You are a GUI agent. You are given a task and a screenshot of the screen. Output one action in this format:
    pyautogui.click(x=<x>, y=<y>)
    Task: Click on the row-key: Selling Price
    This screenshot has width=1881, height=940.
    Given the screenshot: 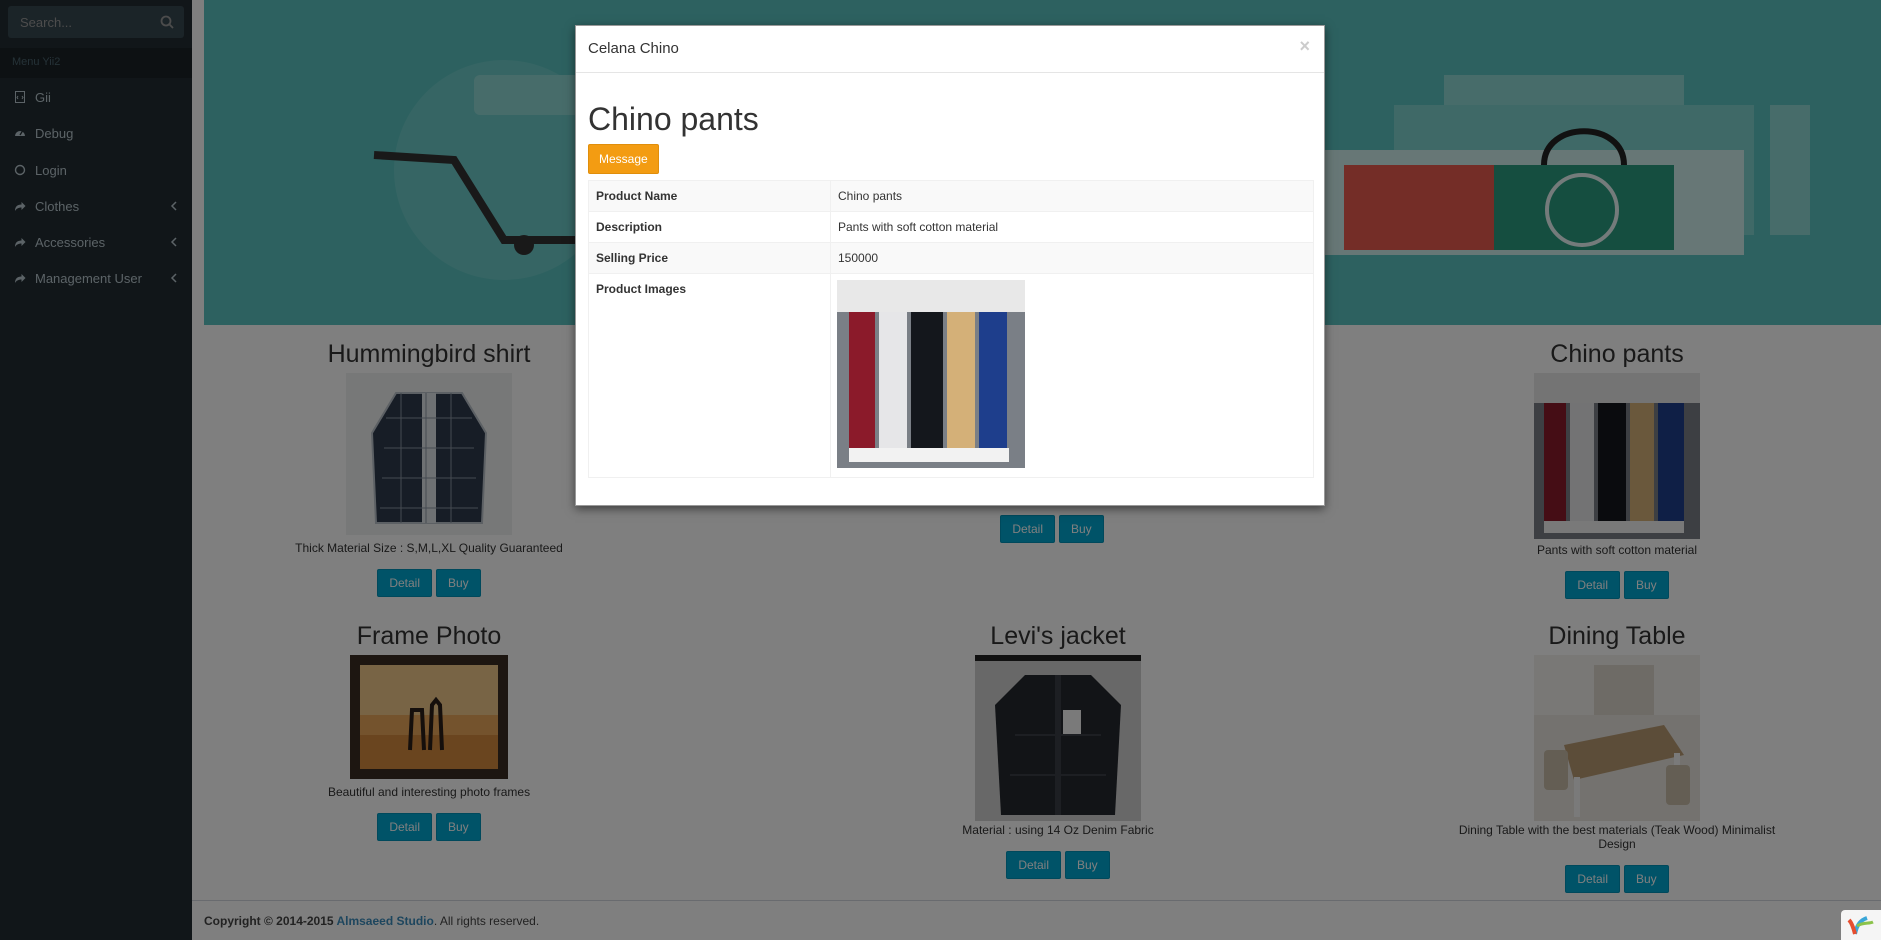 What is the action you would take?
    pyautogui.click(x=709, y=258)
    